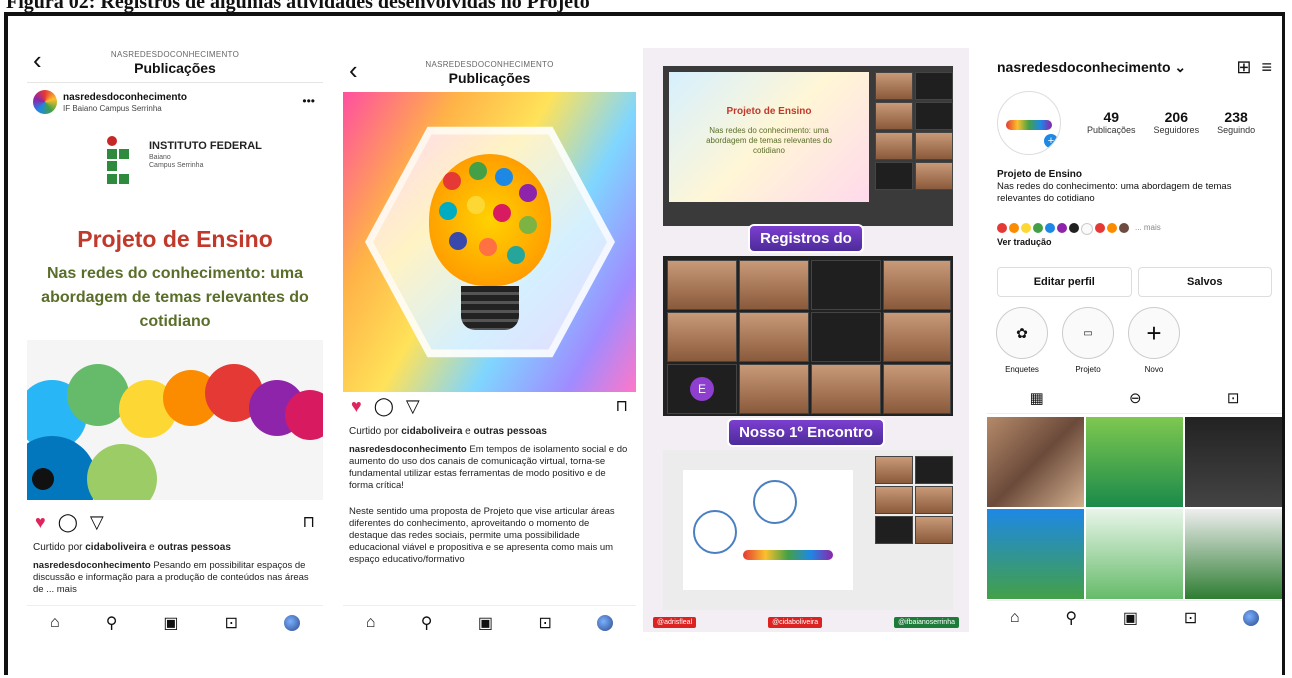  What do you see at coordinates (675, 622) in the screenshot?
I see `tag-adrisfleal: @adrisfleal` at bounding box center [675, 622].